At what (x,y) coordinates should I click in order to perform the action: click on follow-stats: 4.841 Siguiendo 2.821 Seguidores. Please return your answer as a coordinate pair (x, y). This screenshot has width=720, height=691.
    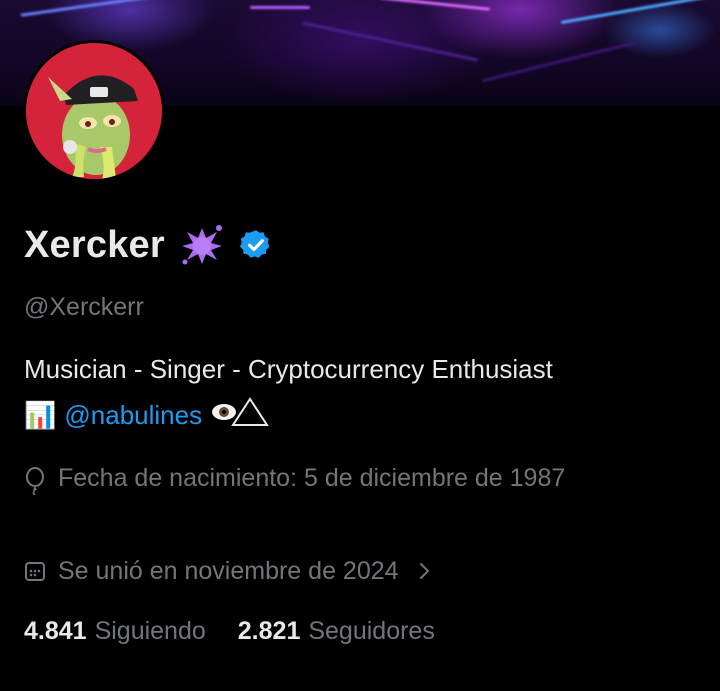
    Looking at the image, I should click on (229, 631).